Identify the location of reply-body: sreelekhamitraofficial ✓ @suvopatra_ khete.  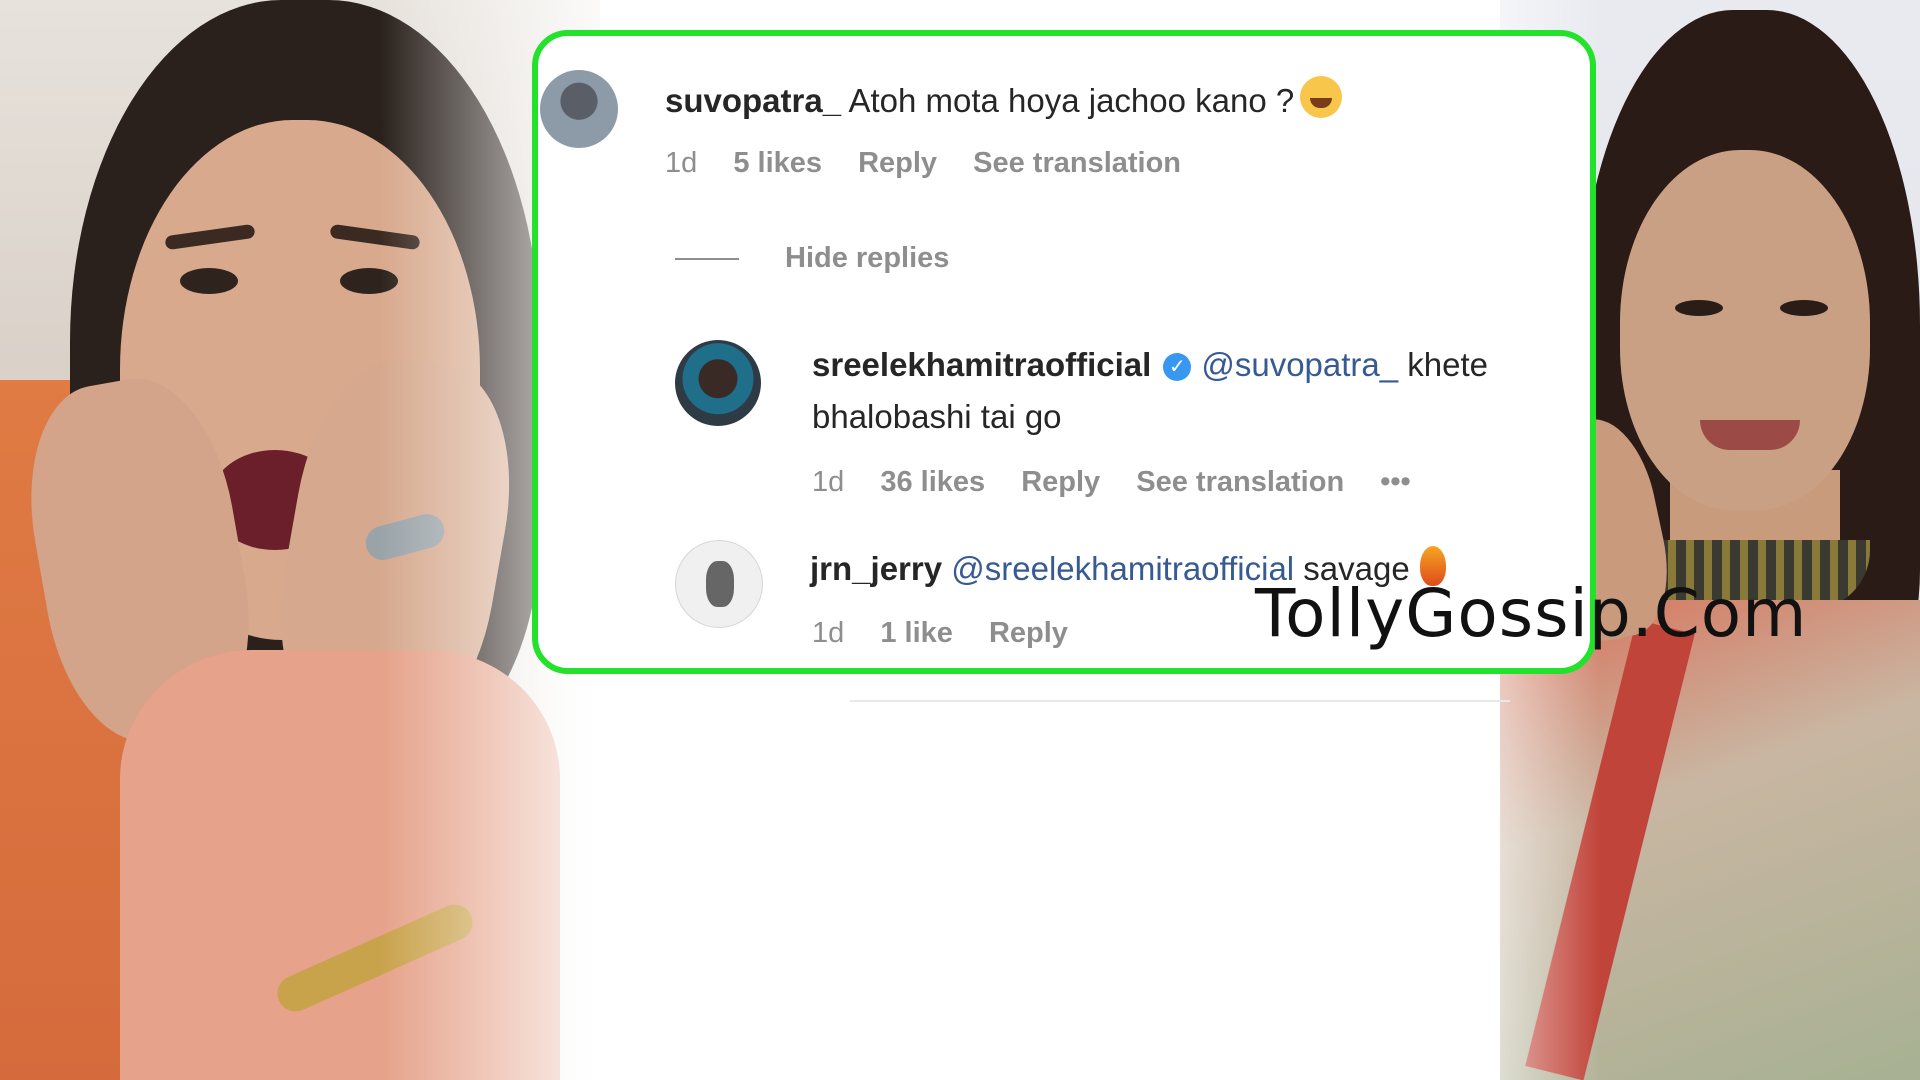
(1150, 365).